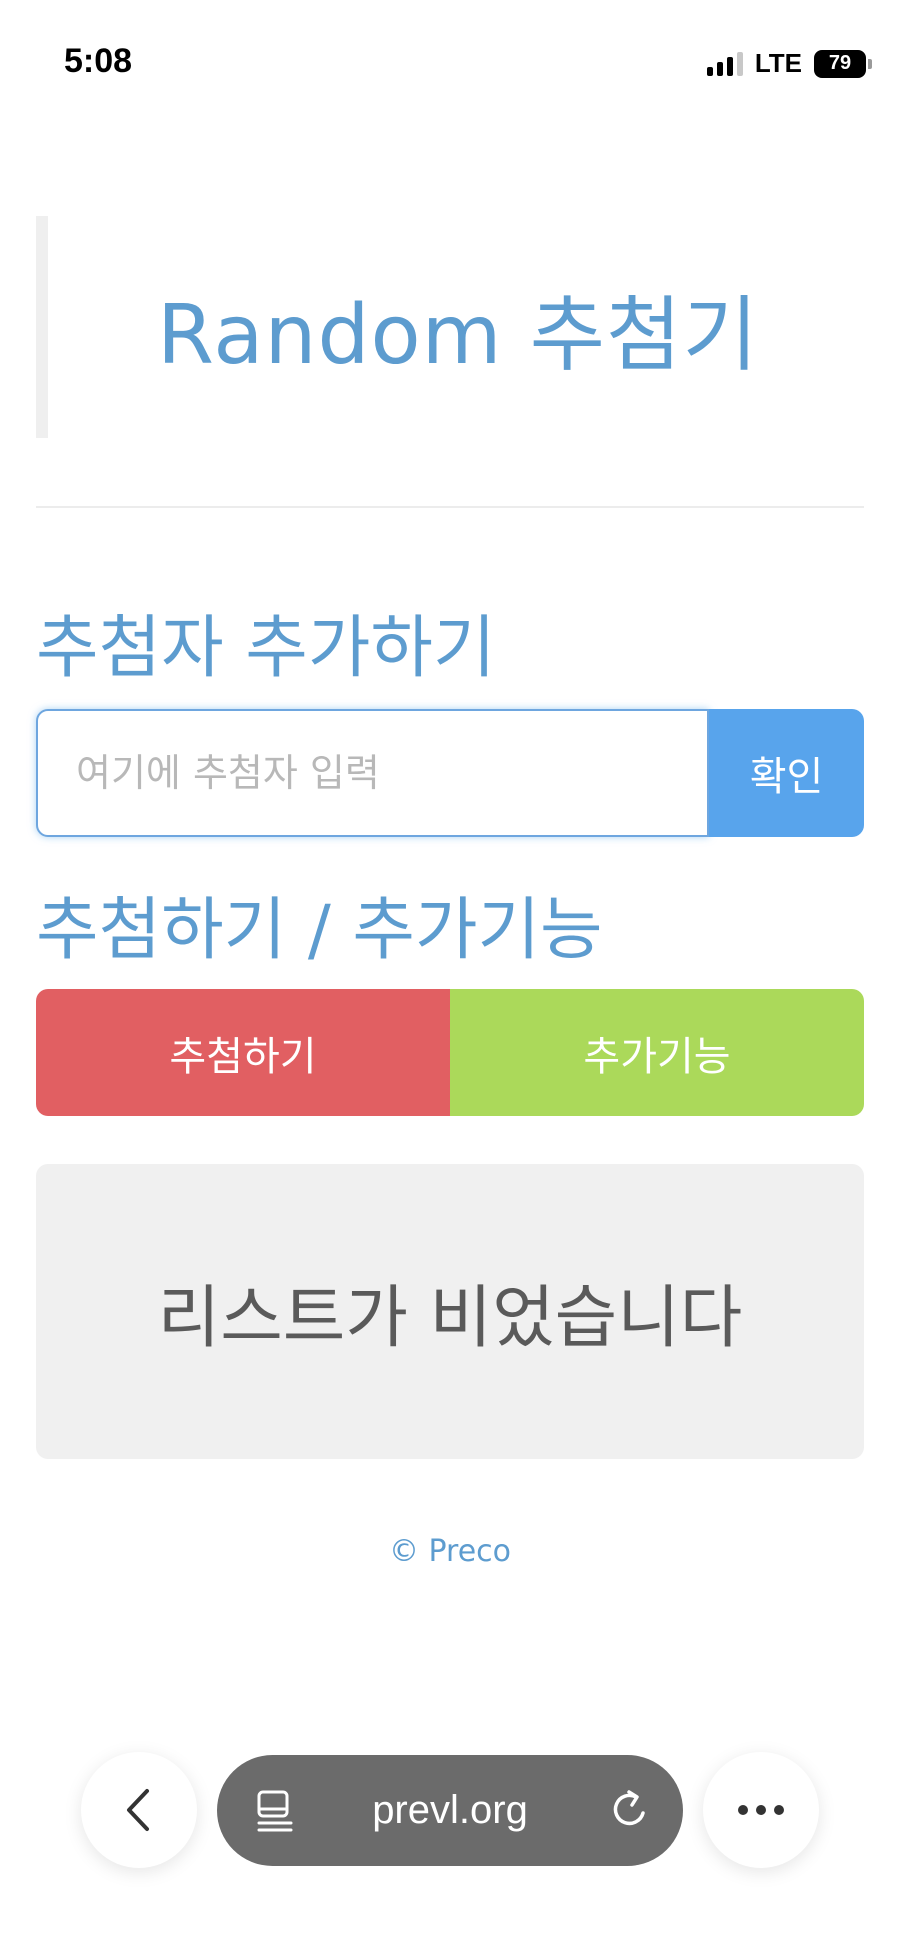  I want to click on signal-icon, so click(724, 63).